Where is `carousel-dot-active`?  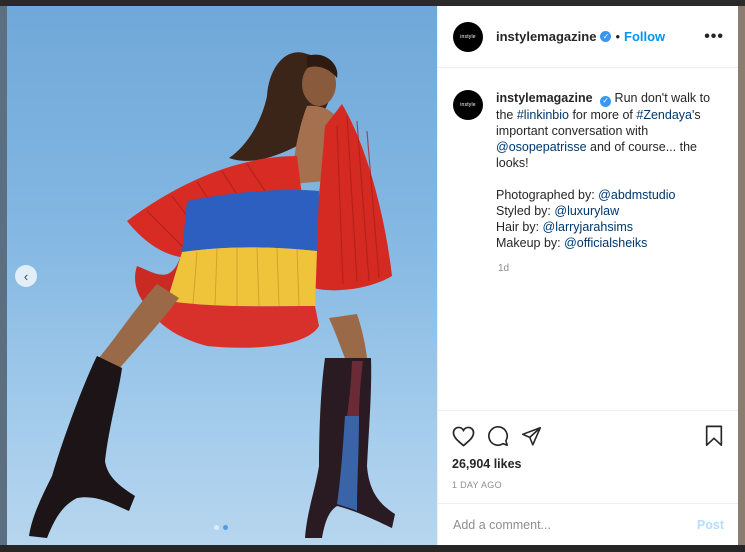 carousel-dot-active is located at coordinates (225, 527).